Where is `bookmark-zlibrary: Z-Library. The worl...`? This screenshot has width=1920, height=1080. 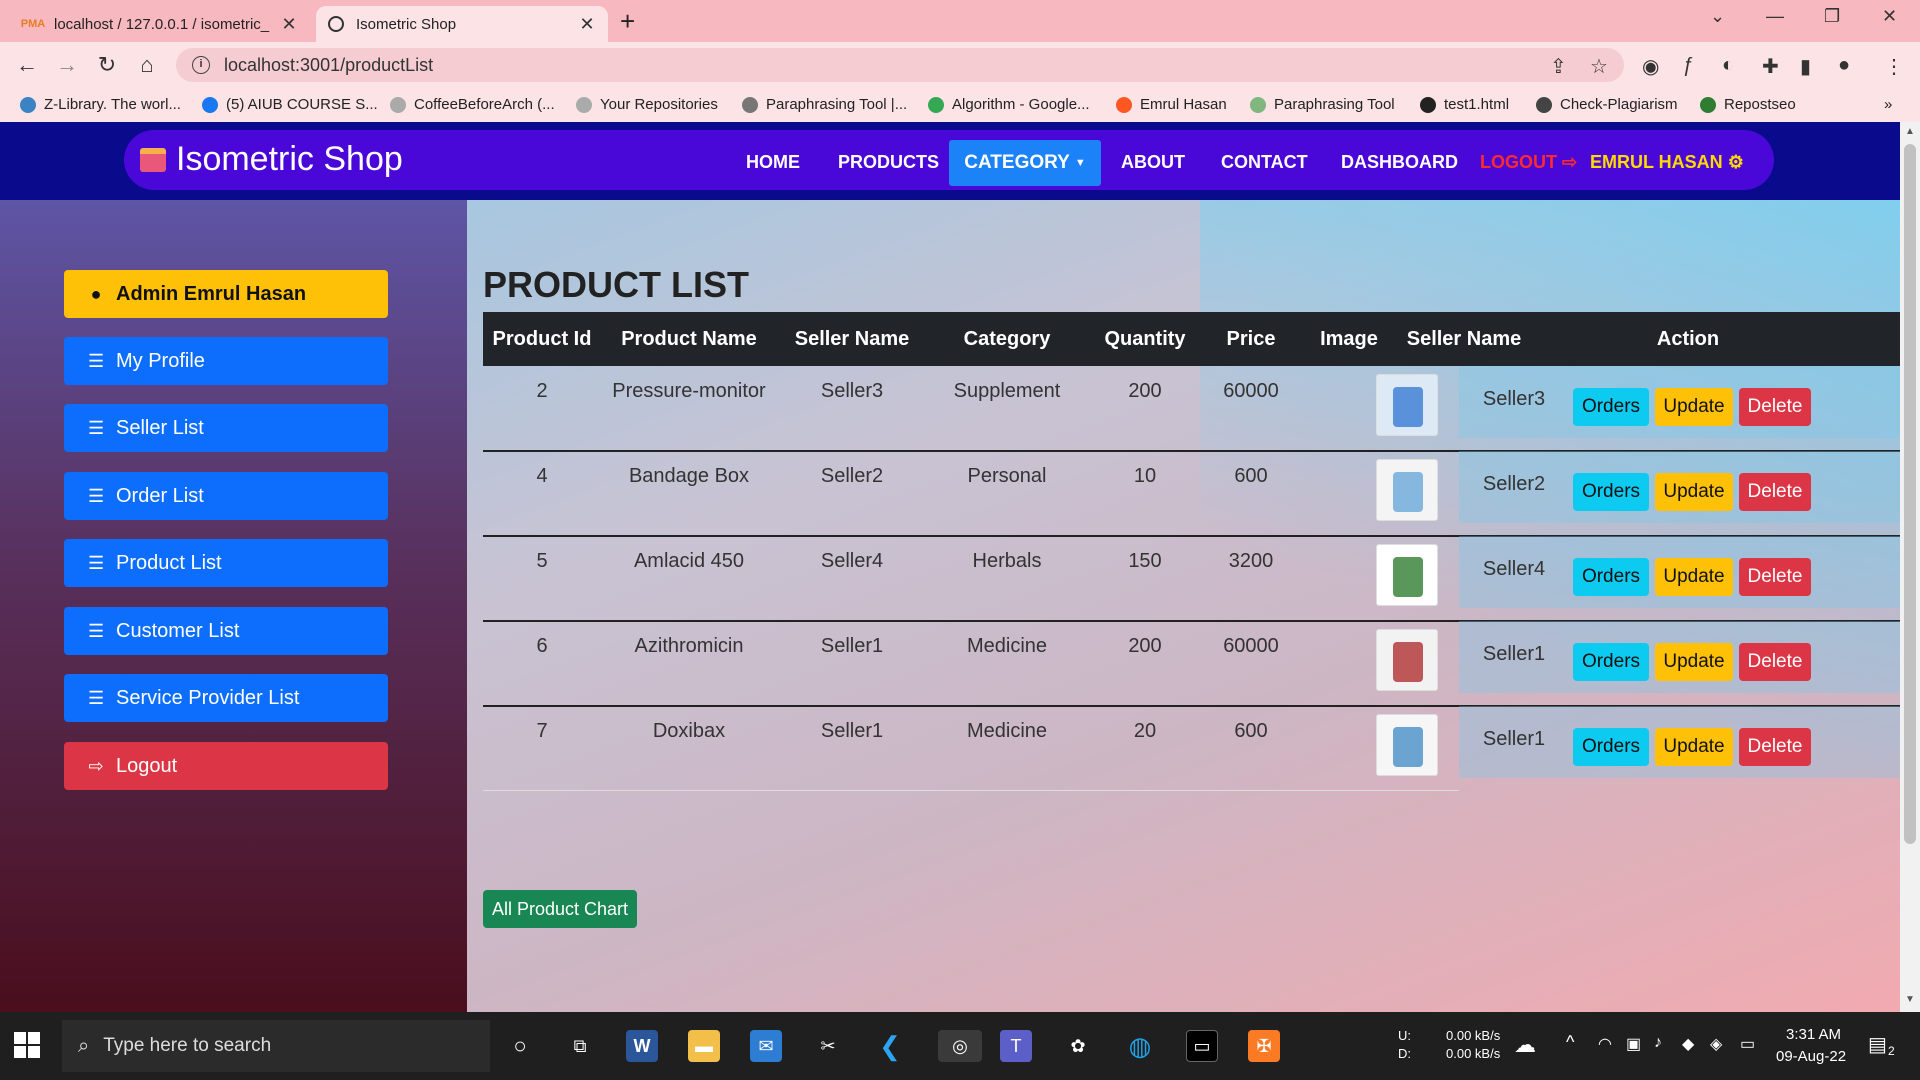
bookmark-zlibrary: Z-Library. The worl... is located at coordinates (100, 104).